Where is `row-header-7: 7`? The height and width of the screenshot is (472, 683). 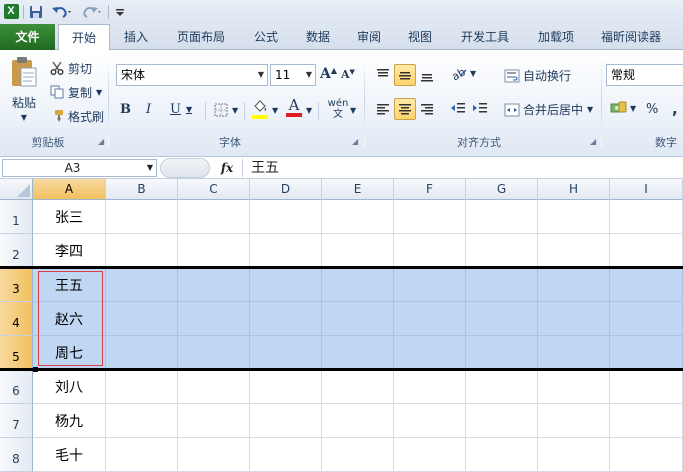 row-header-7: 7 is located at coordinates (16, 421).